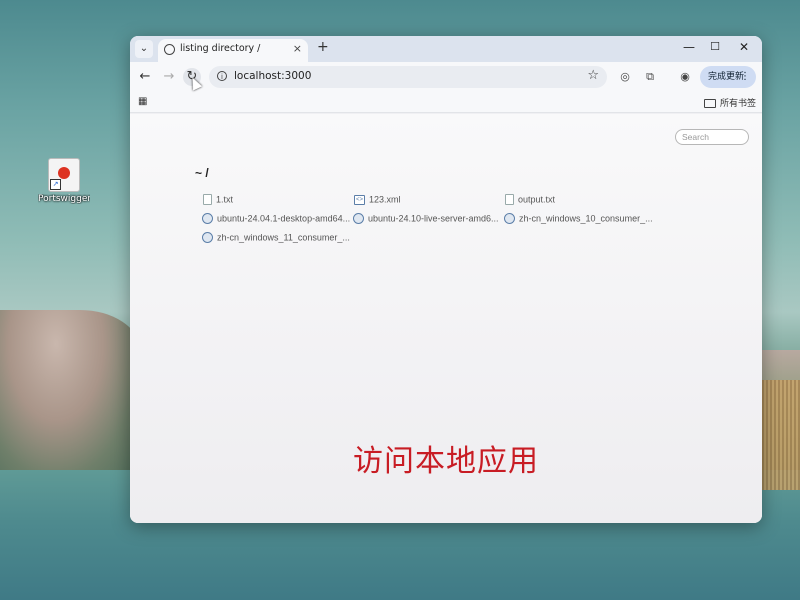  I want to click on apps-grid-icon: ▦, so click(142, 101).